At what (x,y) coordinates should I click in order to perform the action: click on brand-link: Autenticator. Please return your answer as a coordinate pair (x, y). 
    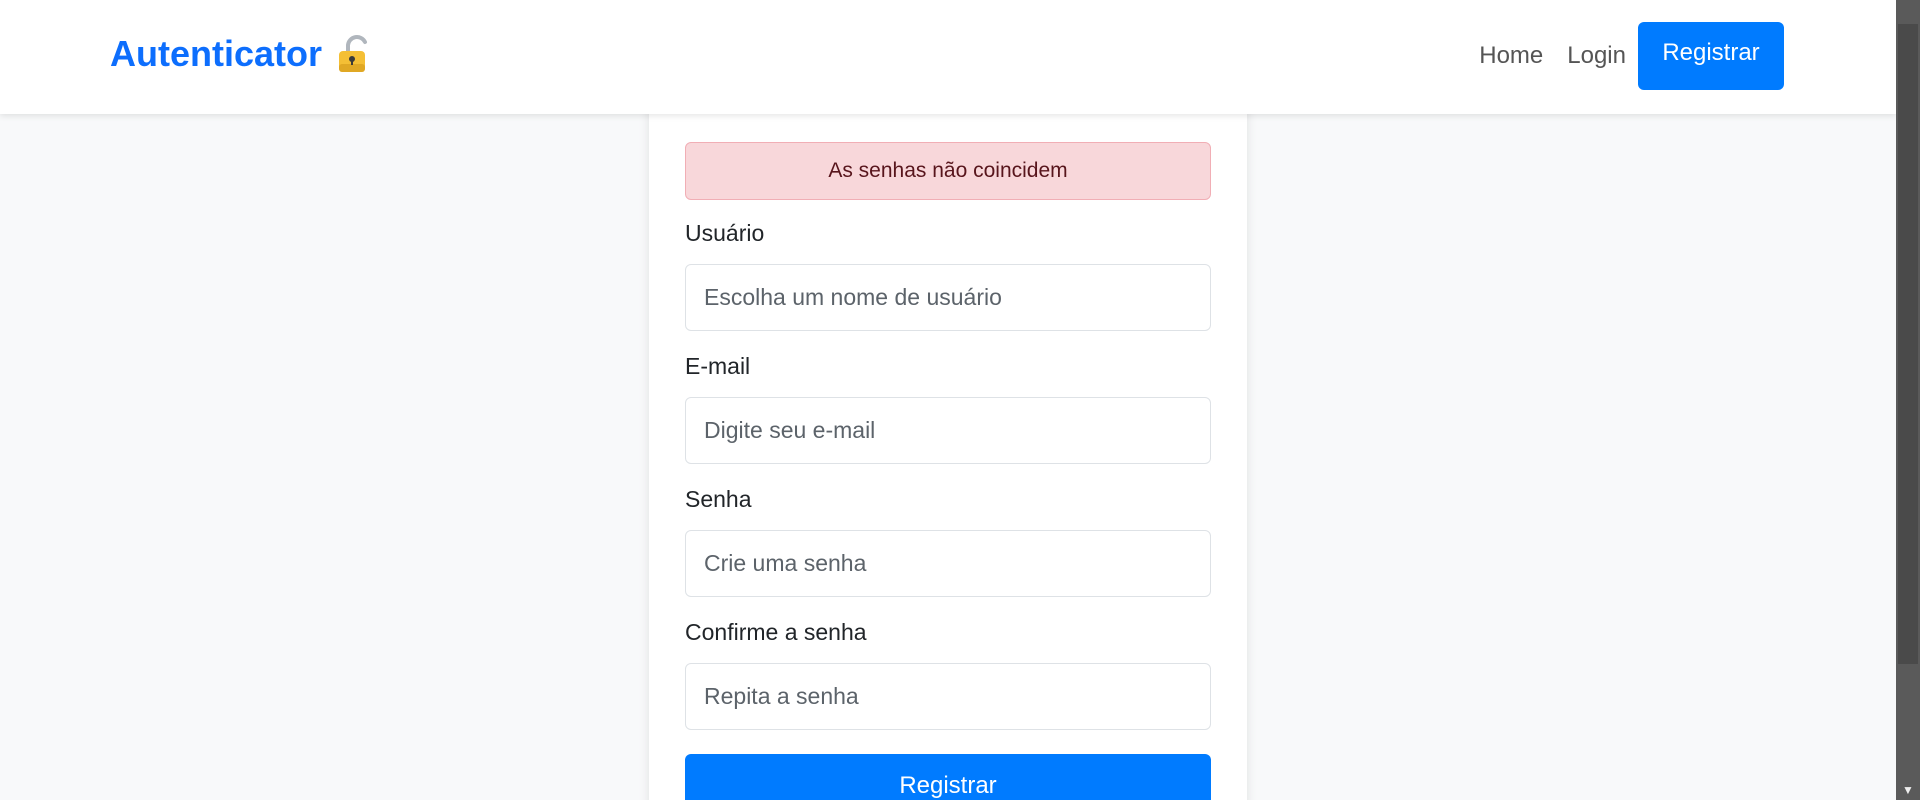
    Looking at the image, I should click on (242, 54).